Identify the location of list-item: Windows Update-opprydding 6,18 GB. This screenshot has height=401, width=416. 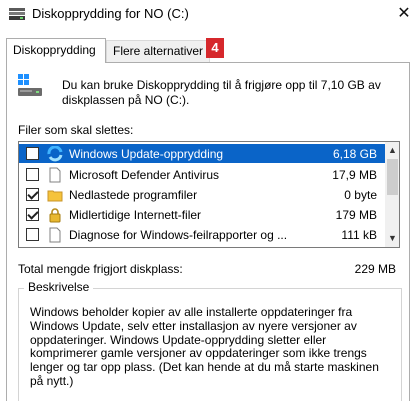
(202, 153).